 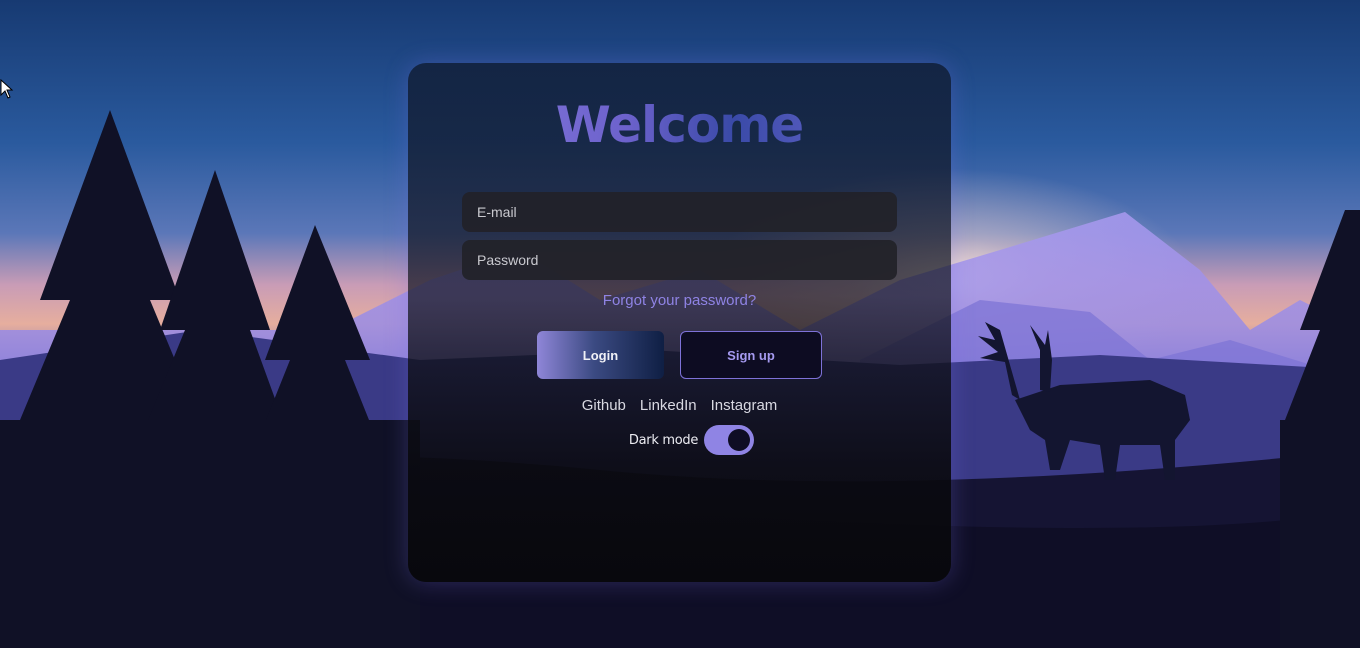 I want to click on social-links: Github LinkedIn Instagram, so click(x=679, y=405).